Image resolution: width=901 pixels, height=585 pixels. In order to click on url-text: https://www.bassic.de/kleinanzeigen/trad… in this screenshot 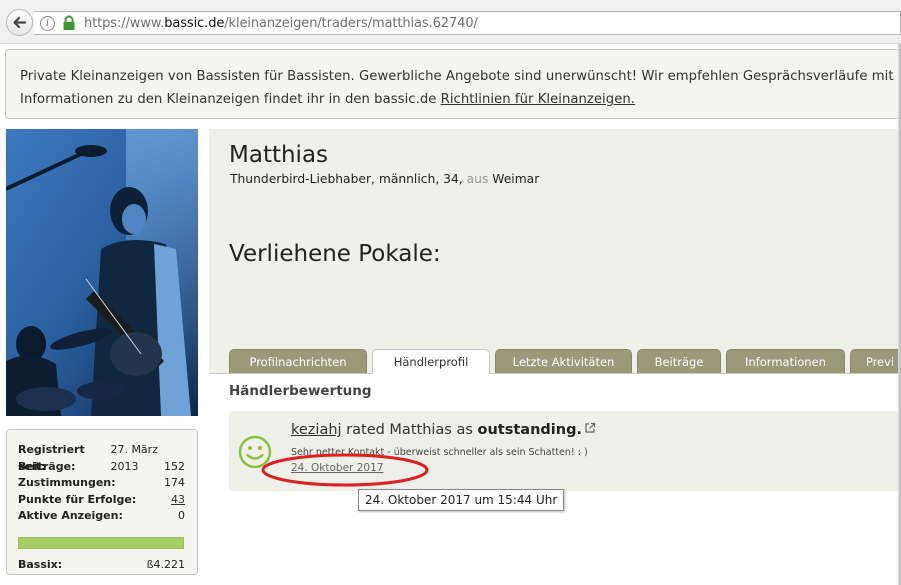, I will do `click(281, 23)`.